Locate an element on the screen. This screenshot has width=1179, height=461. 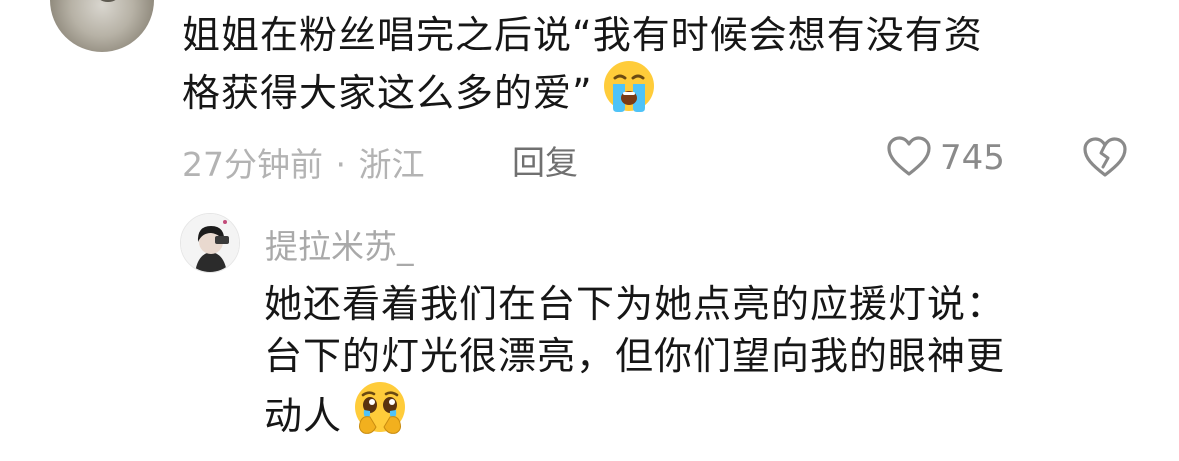
comment-location: 浙江 is located at coordinates (391, 164).